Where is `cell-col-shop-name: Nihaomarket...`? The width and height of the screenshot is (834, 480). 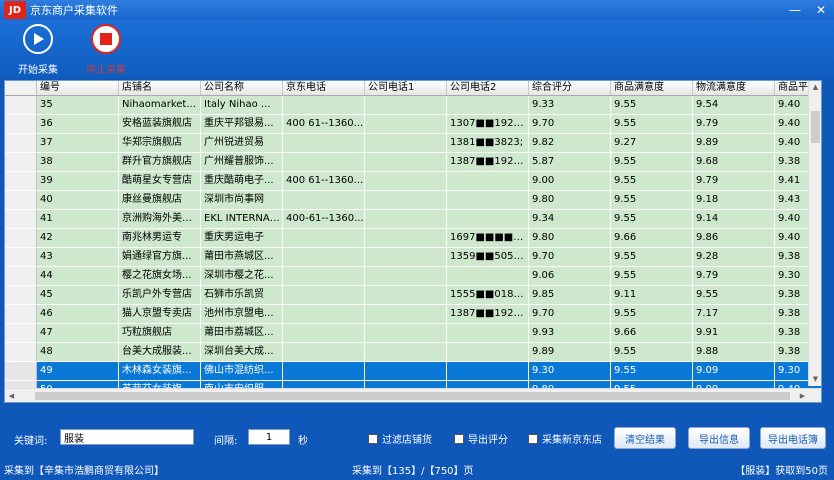 cell-col-shop-name: Nihaomarket... is located at coordinates (160, 105).